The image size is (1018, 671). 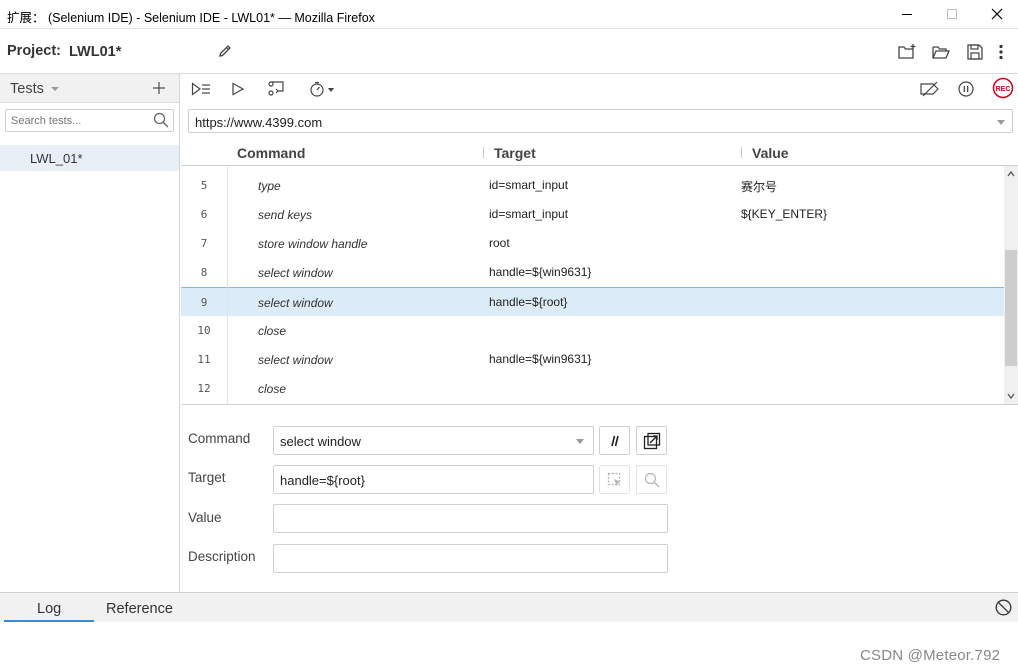 I want to click on pencil-icon, so click(x=225, y=51).